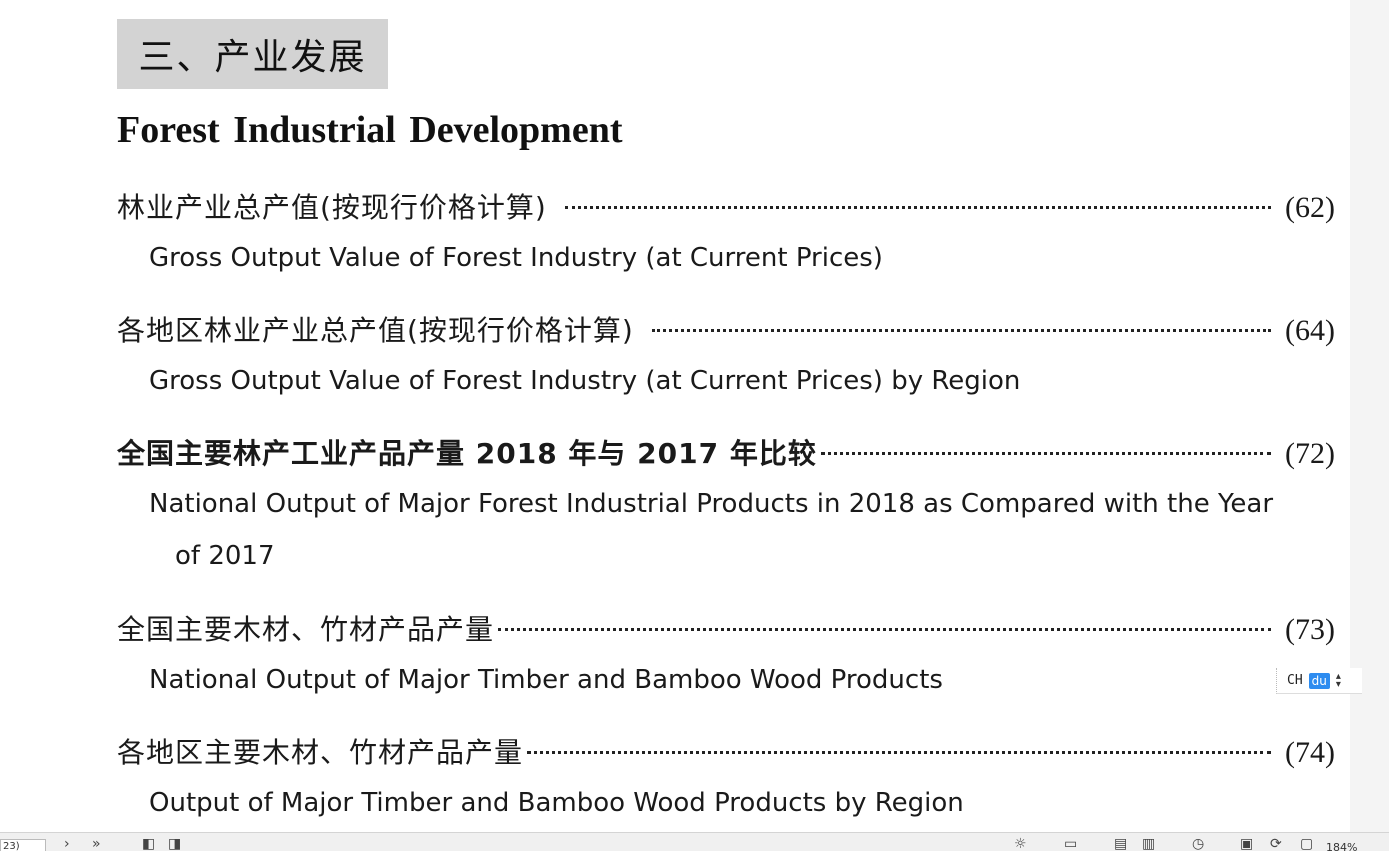 The image size is (1389, 851). I want to click on back-icon: ◧, so click(148, 844).